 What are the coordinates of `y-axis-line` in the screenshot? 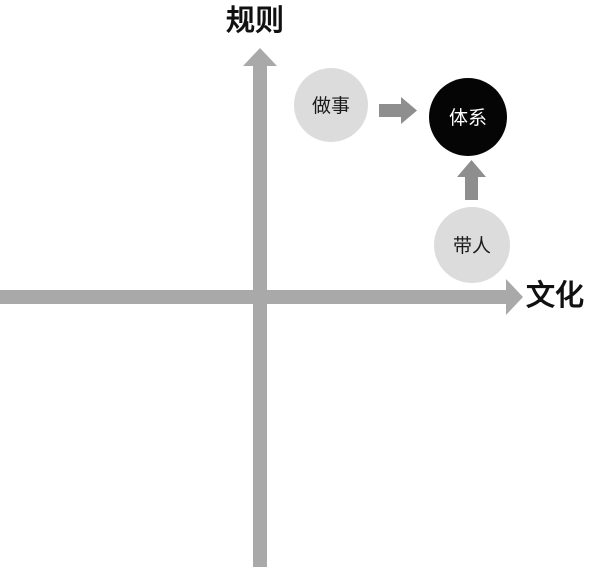 It's located at (260, 315).